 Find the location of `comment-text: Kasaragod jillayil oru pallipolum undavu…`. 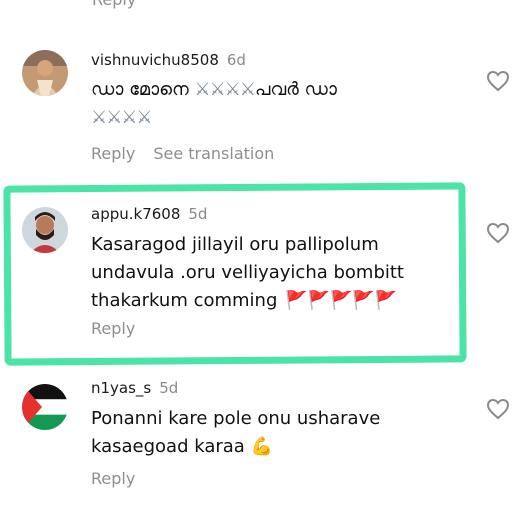

comment-text: Kasaragod jillayil oru pallipolum undavu… is located at coordinates (266, 273).